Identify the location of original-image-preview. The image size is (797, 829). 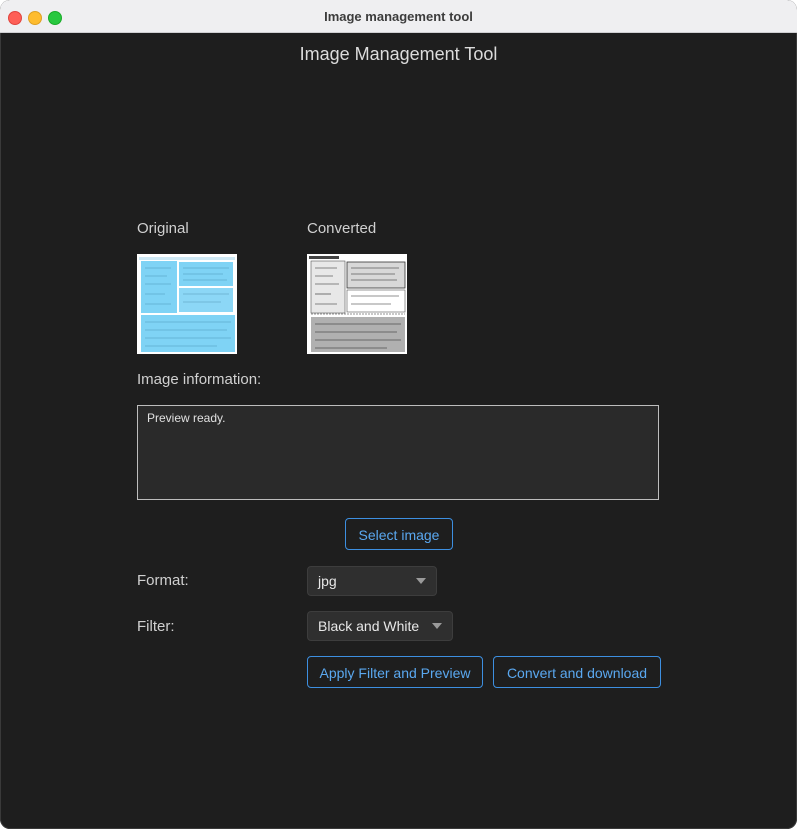
(187, 304).